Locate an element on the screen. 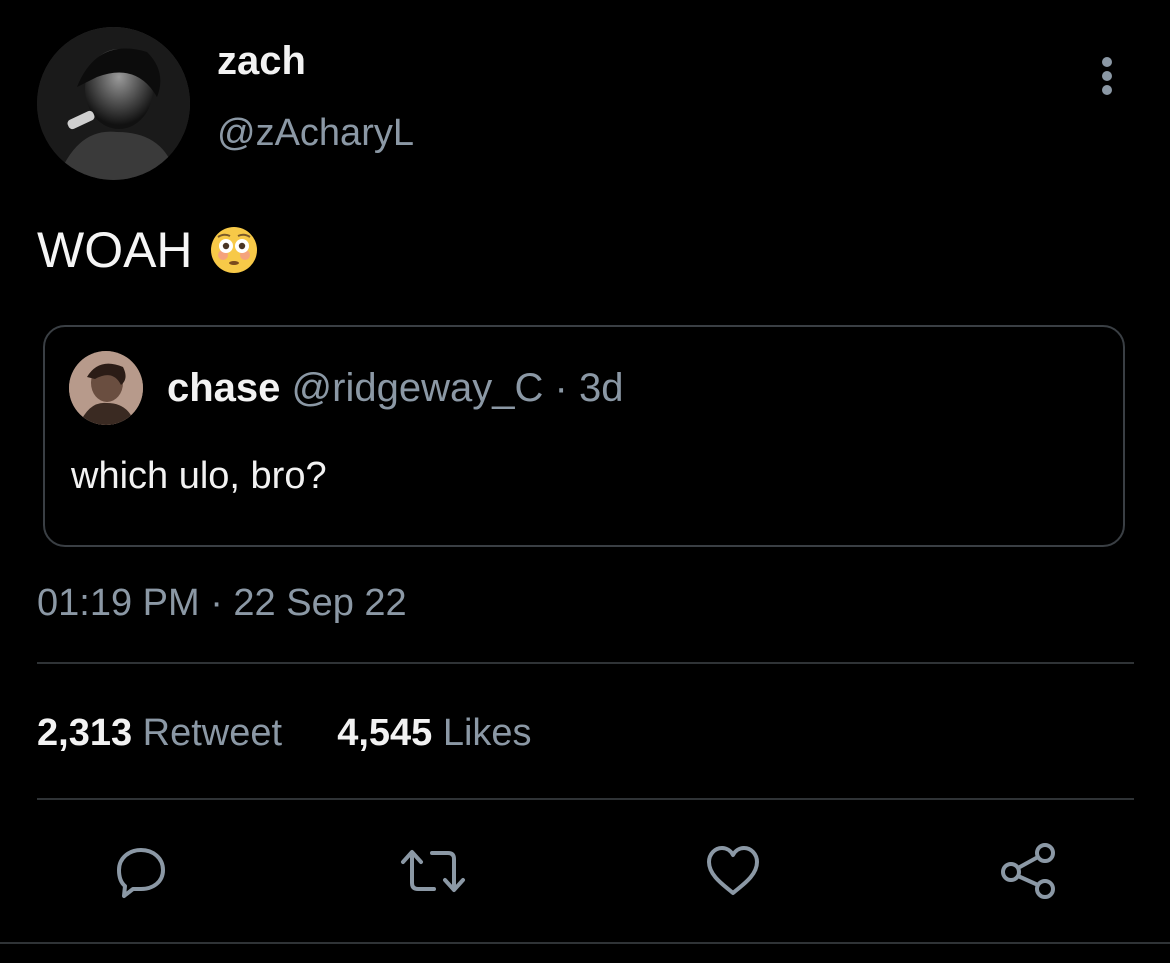 This screenshot has height=963, width=1170. share-icon is located at coordinates (1028, 871).